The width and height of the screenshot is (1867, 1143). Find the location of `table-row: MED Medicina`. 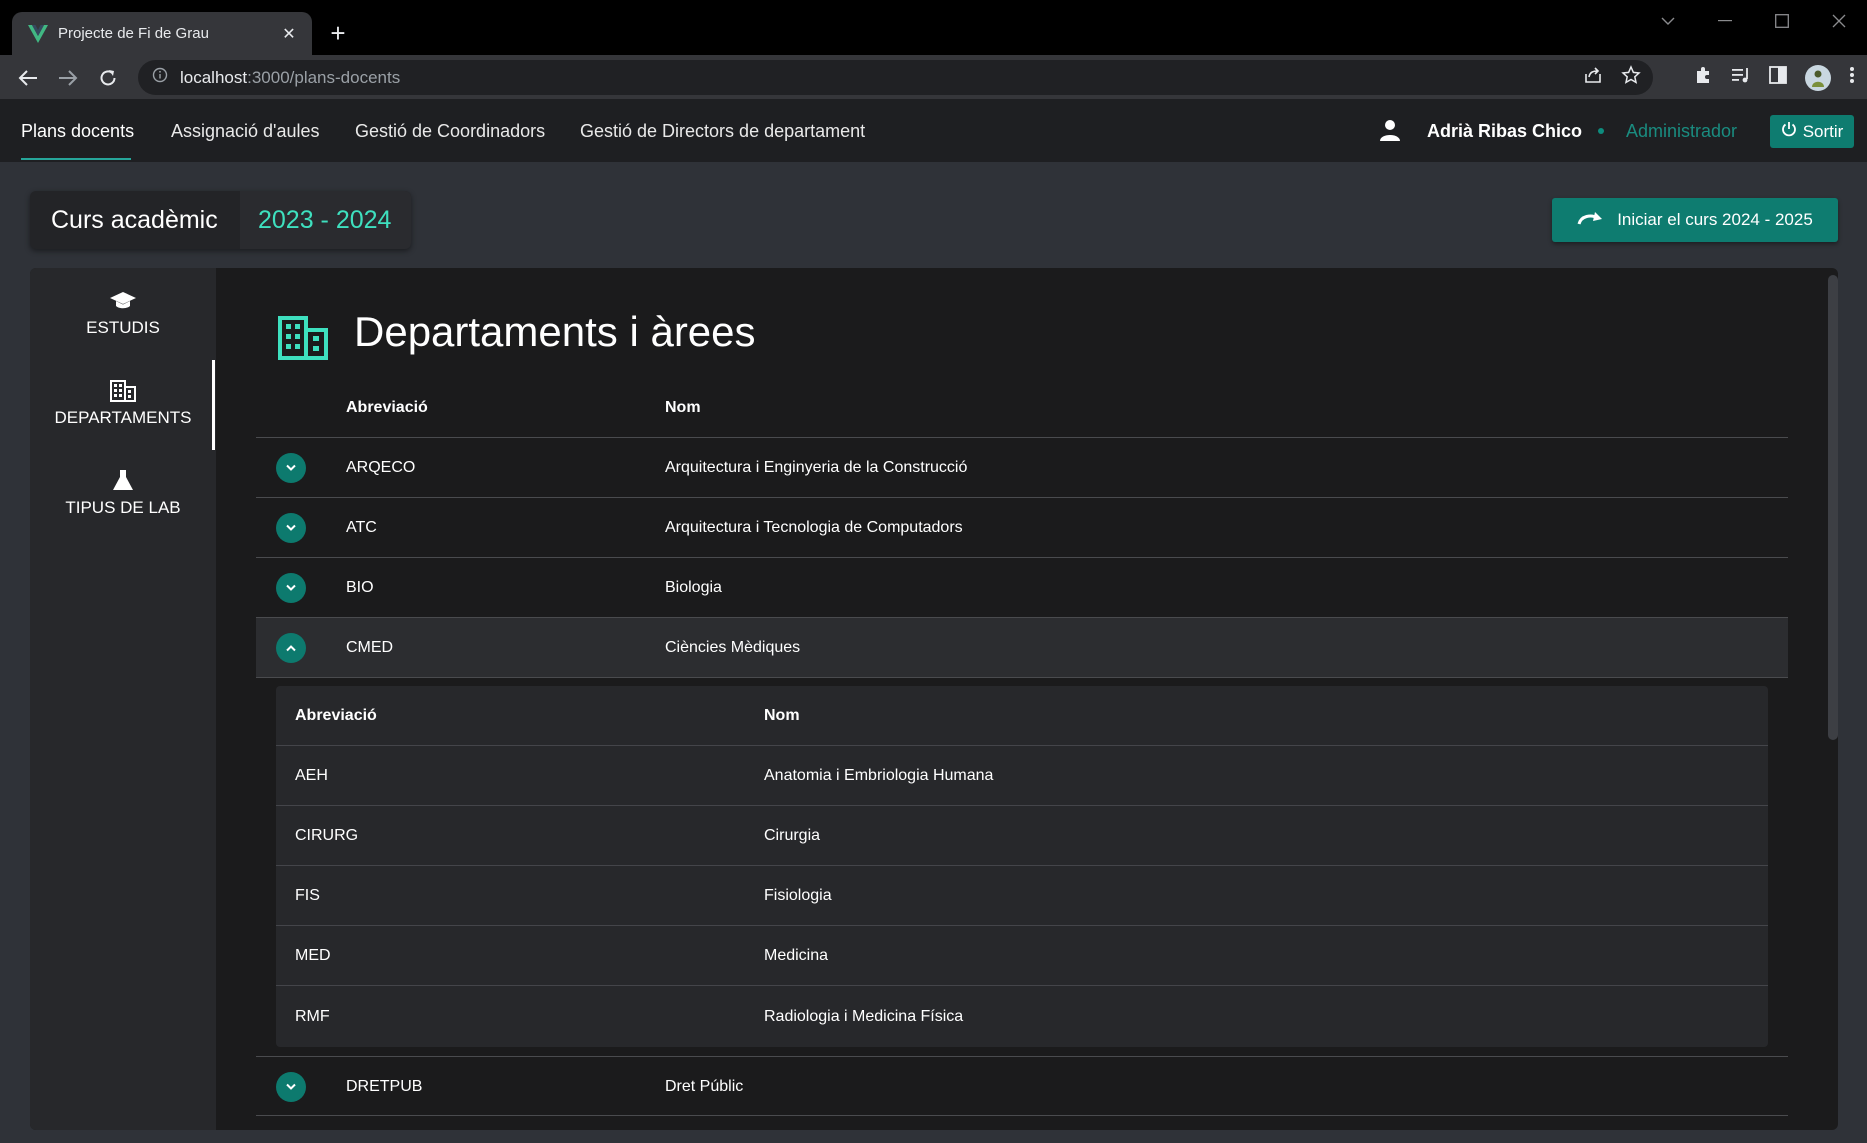

table-row: MED Medicina is located at coordinates (1022, 956).